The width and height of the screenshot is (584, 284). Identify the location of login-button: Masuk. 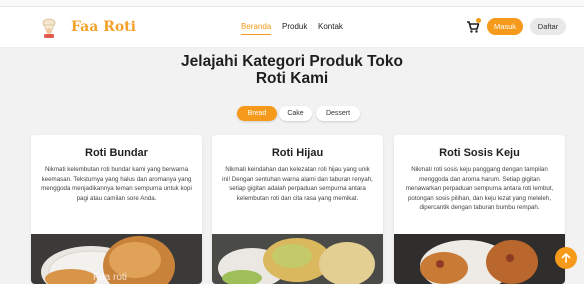
(505, 26).